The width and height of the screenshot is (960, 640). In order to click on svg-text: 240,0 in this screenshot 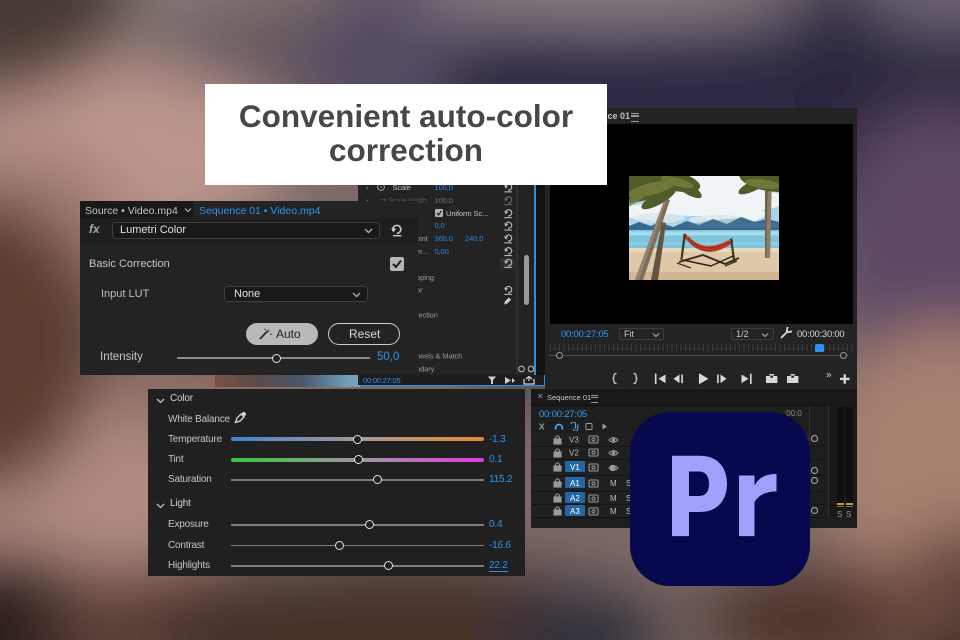, I will do `click(474, 238)`.